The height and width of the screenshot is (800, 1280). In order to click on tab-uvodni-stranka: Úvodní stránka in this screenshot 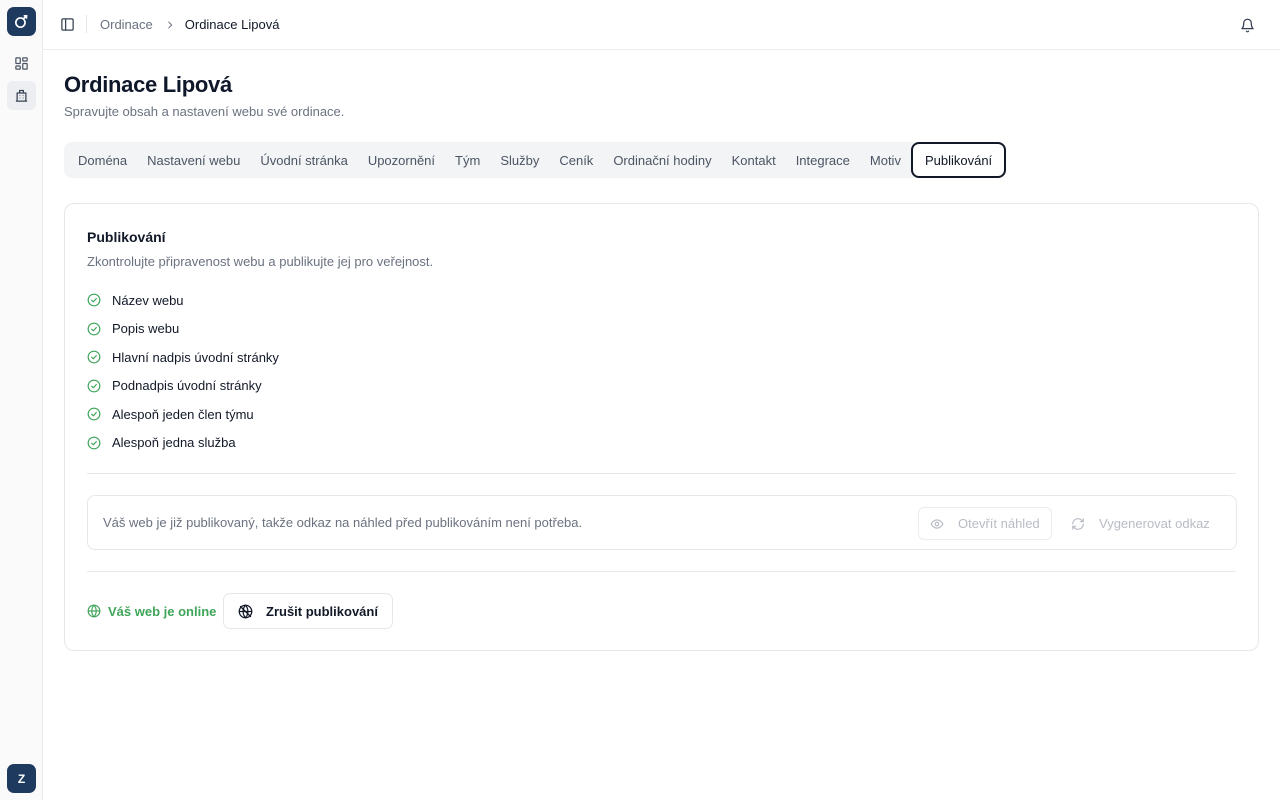, I will do `click(303, 160)`.